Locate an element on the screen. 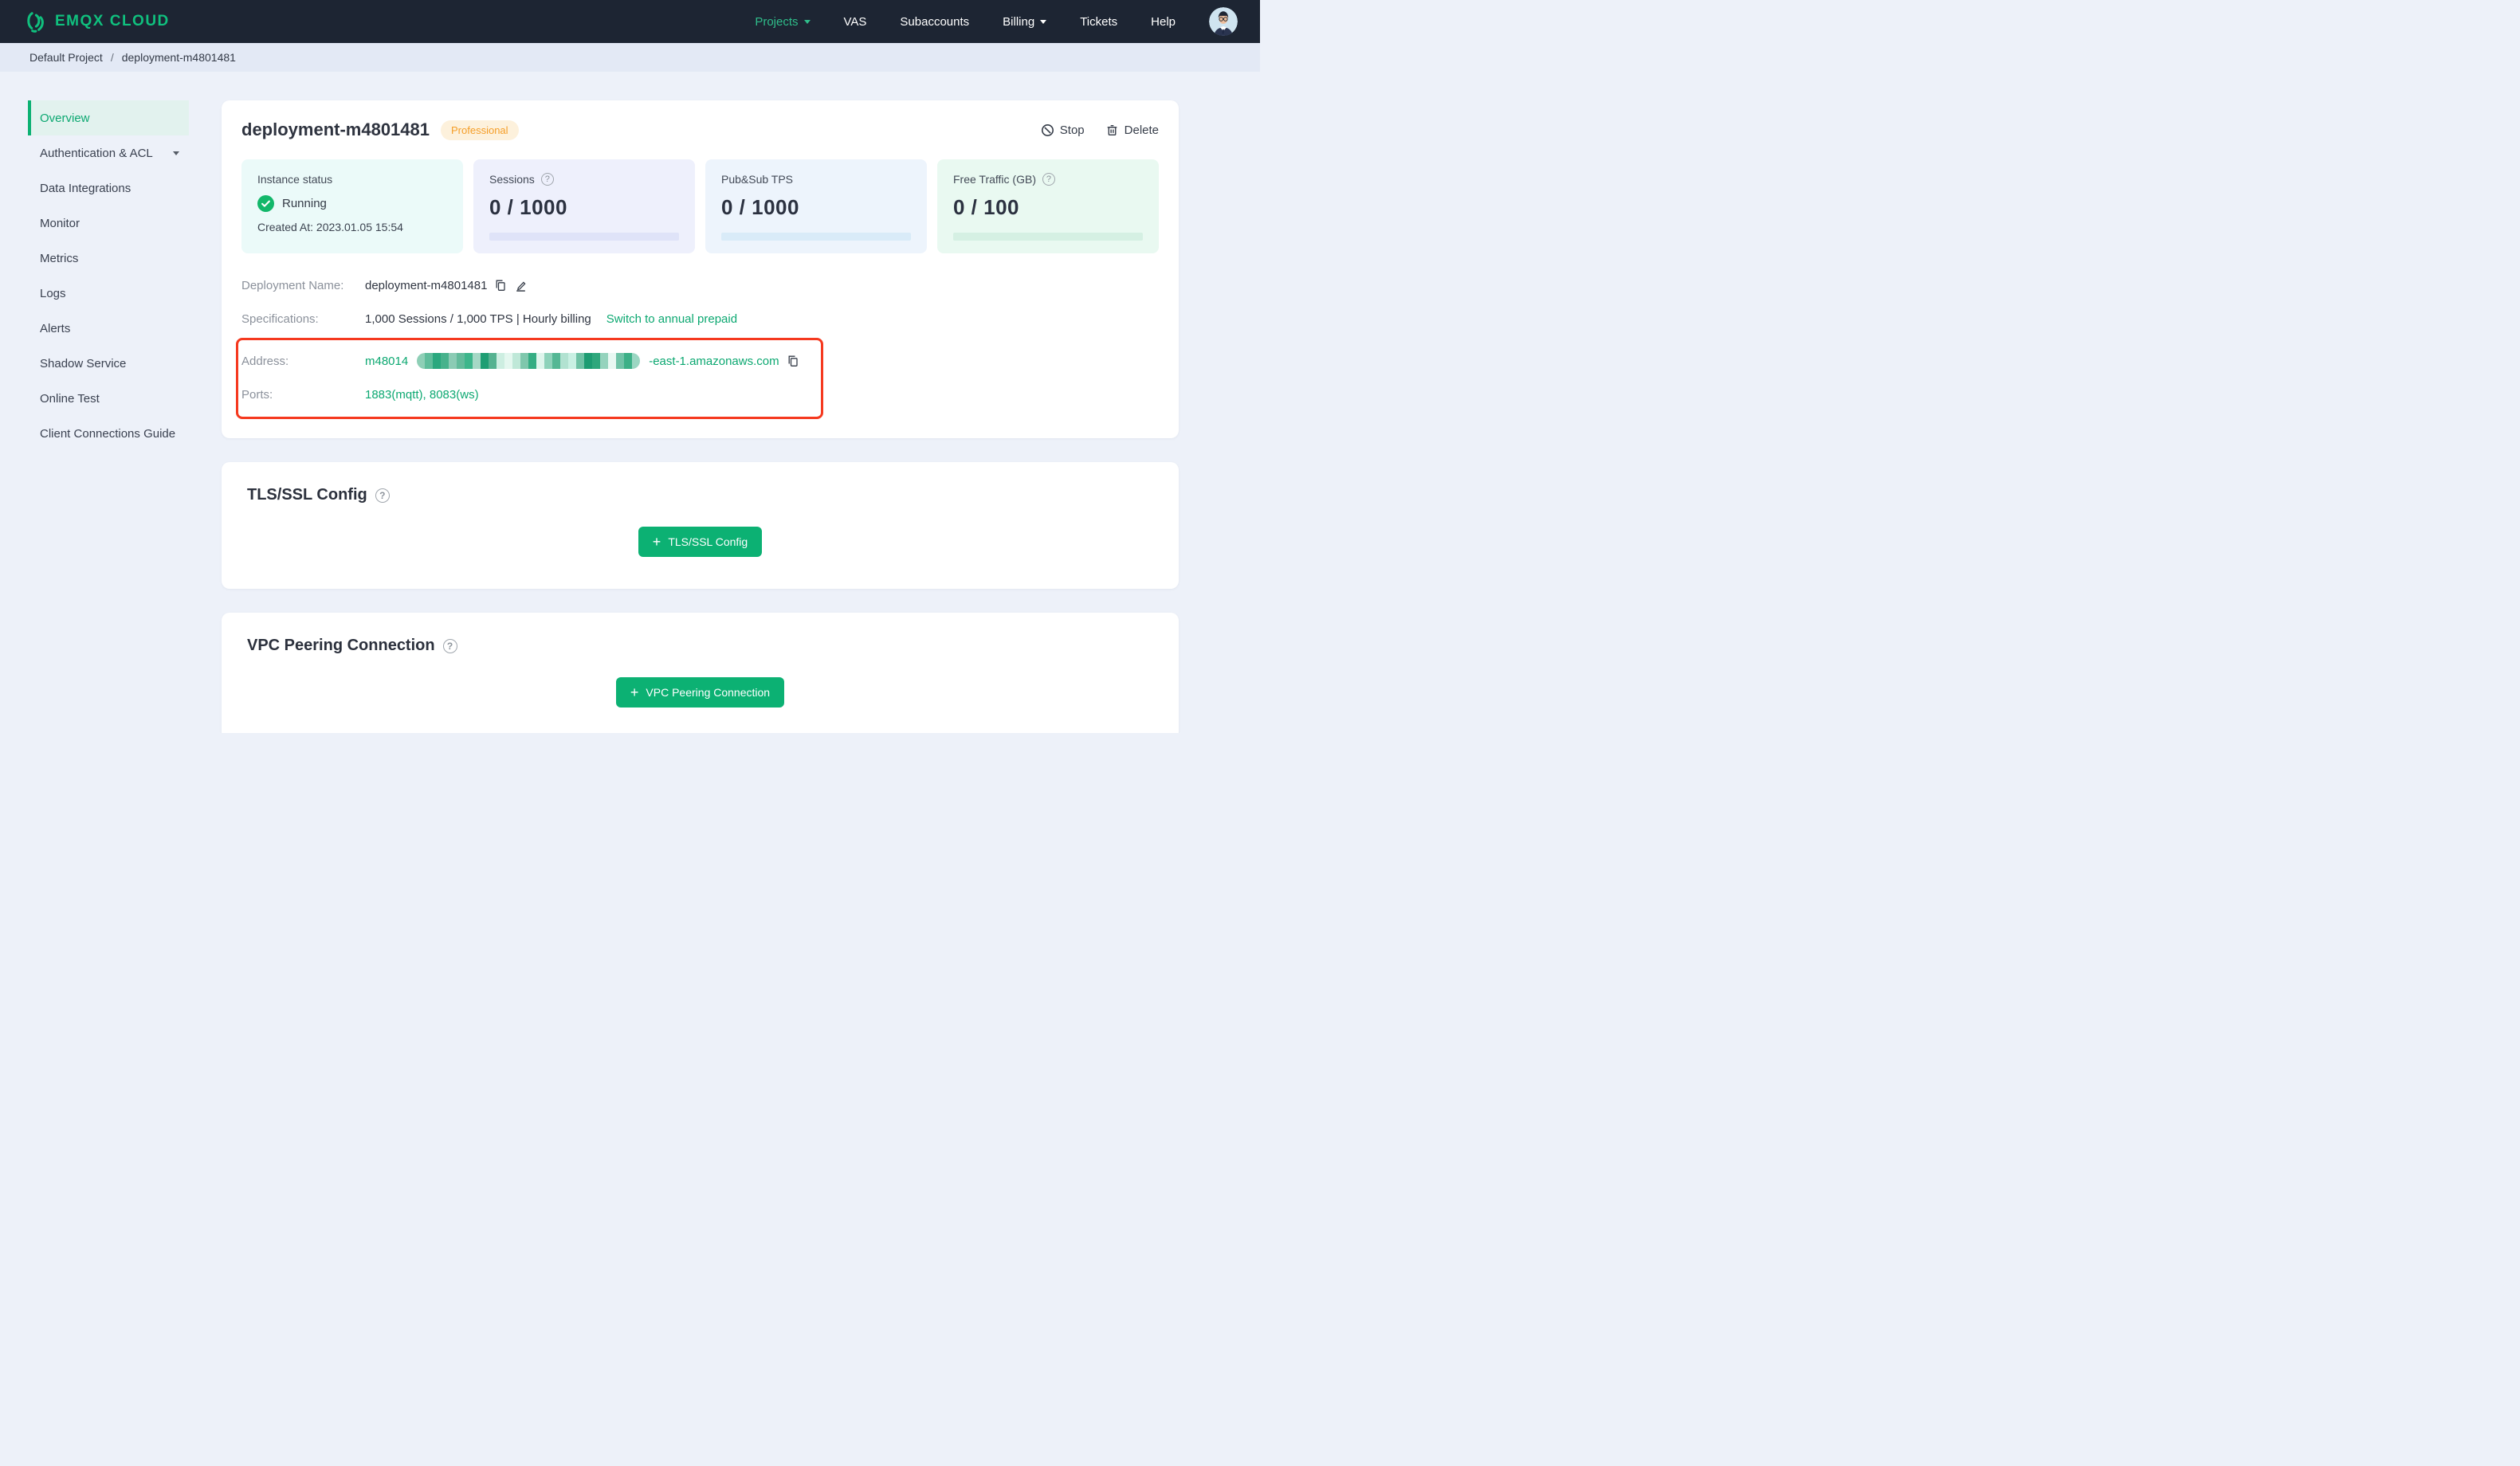 This screenshot has height=1466, width=2520. sidebar-item-data-integrations: Data Integrations is located at coordinates (108, 188).